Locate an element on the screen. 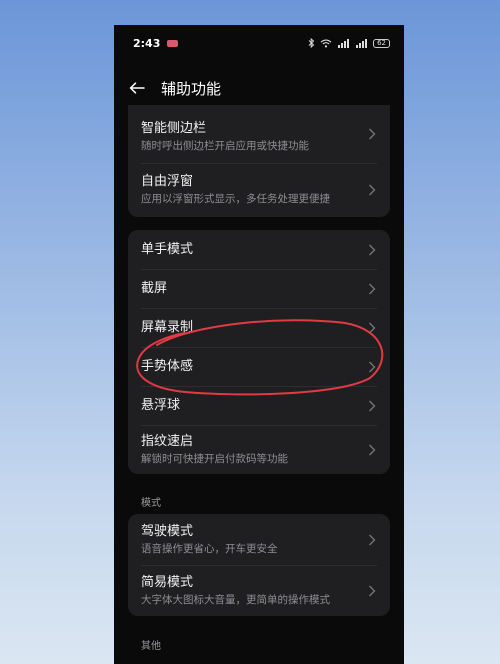 The height and width of the screenshot is (664, 500). item-title: 自由浮窗 is located at coordinates (167, 181).